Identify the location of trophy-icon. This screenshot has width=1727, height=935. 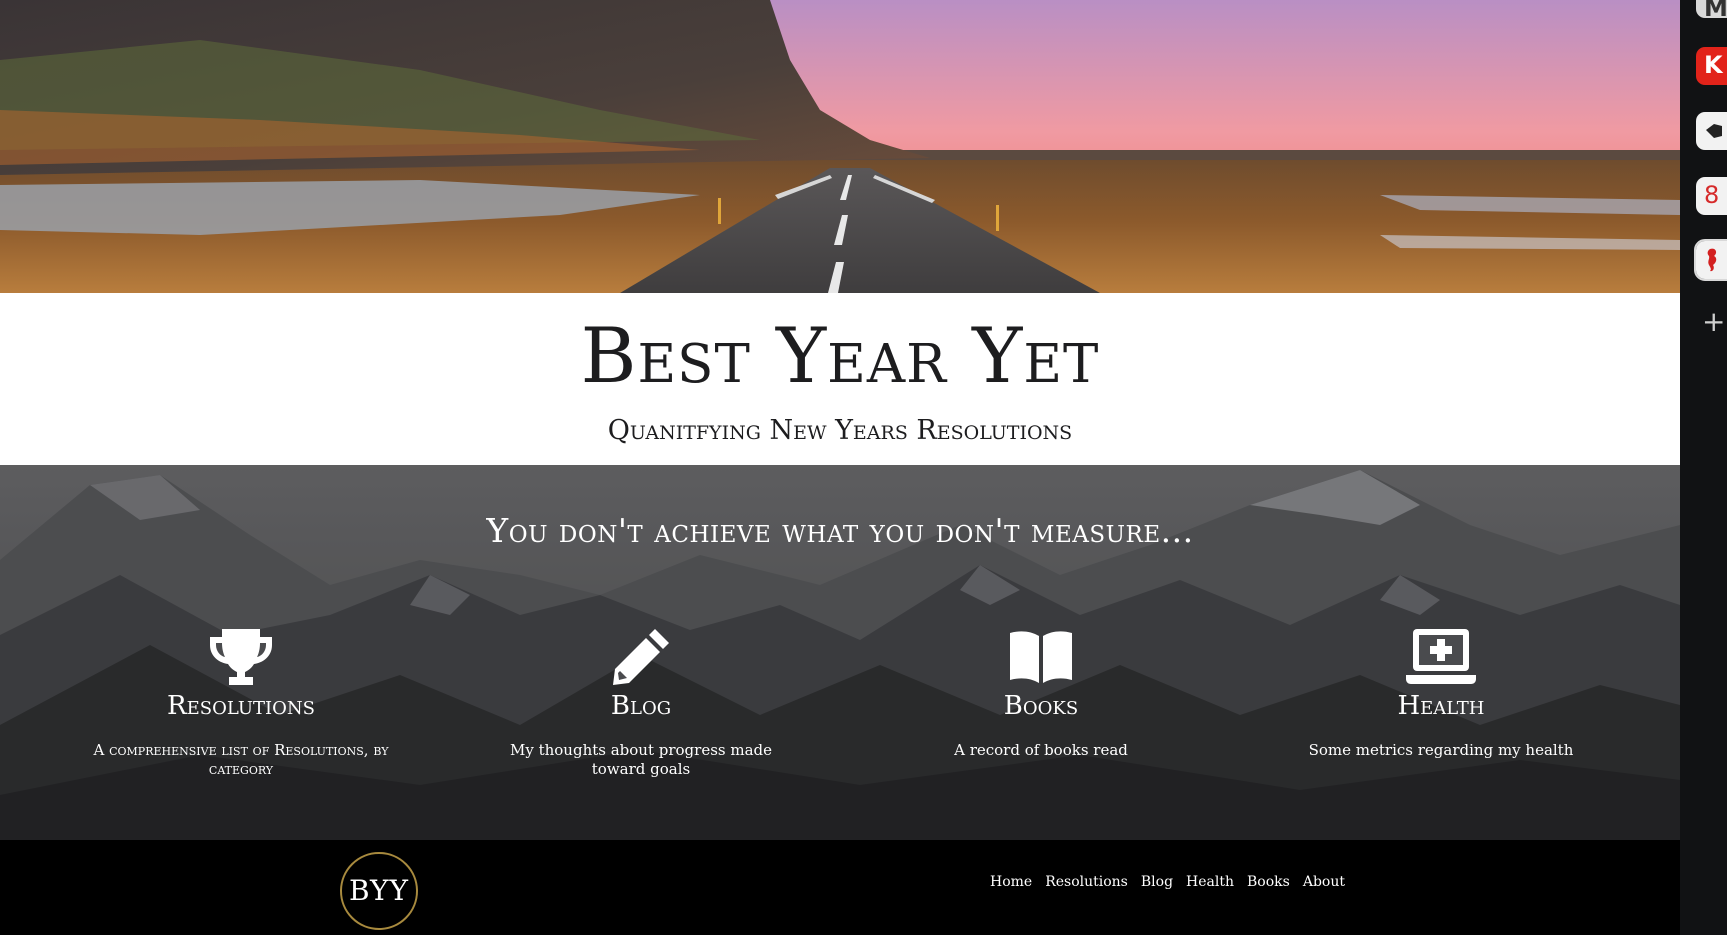
(241, 657).